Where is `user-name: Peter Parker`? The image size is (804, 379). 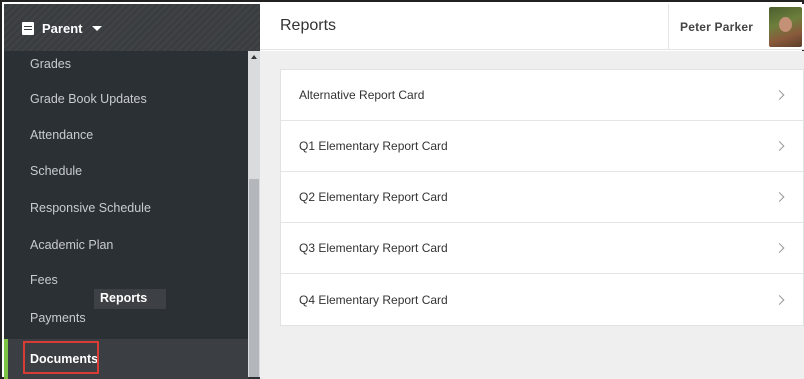 user-name: Peter Parker is located at coordinates (717, 27).